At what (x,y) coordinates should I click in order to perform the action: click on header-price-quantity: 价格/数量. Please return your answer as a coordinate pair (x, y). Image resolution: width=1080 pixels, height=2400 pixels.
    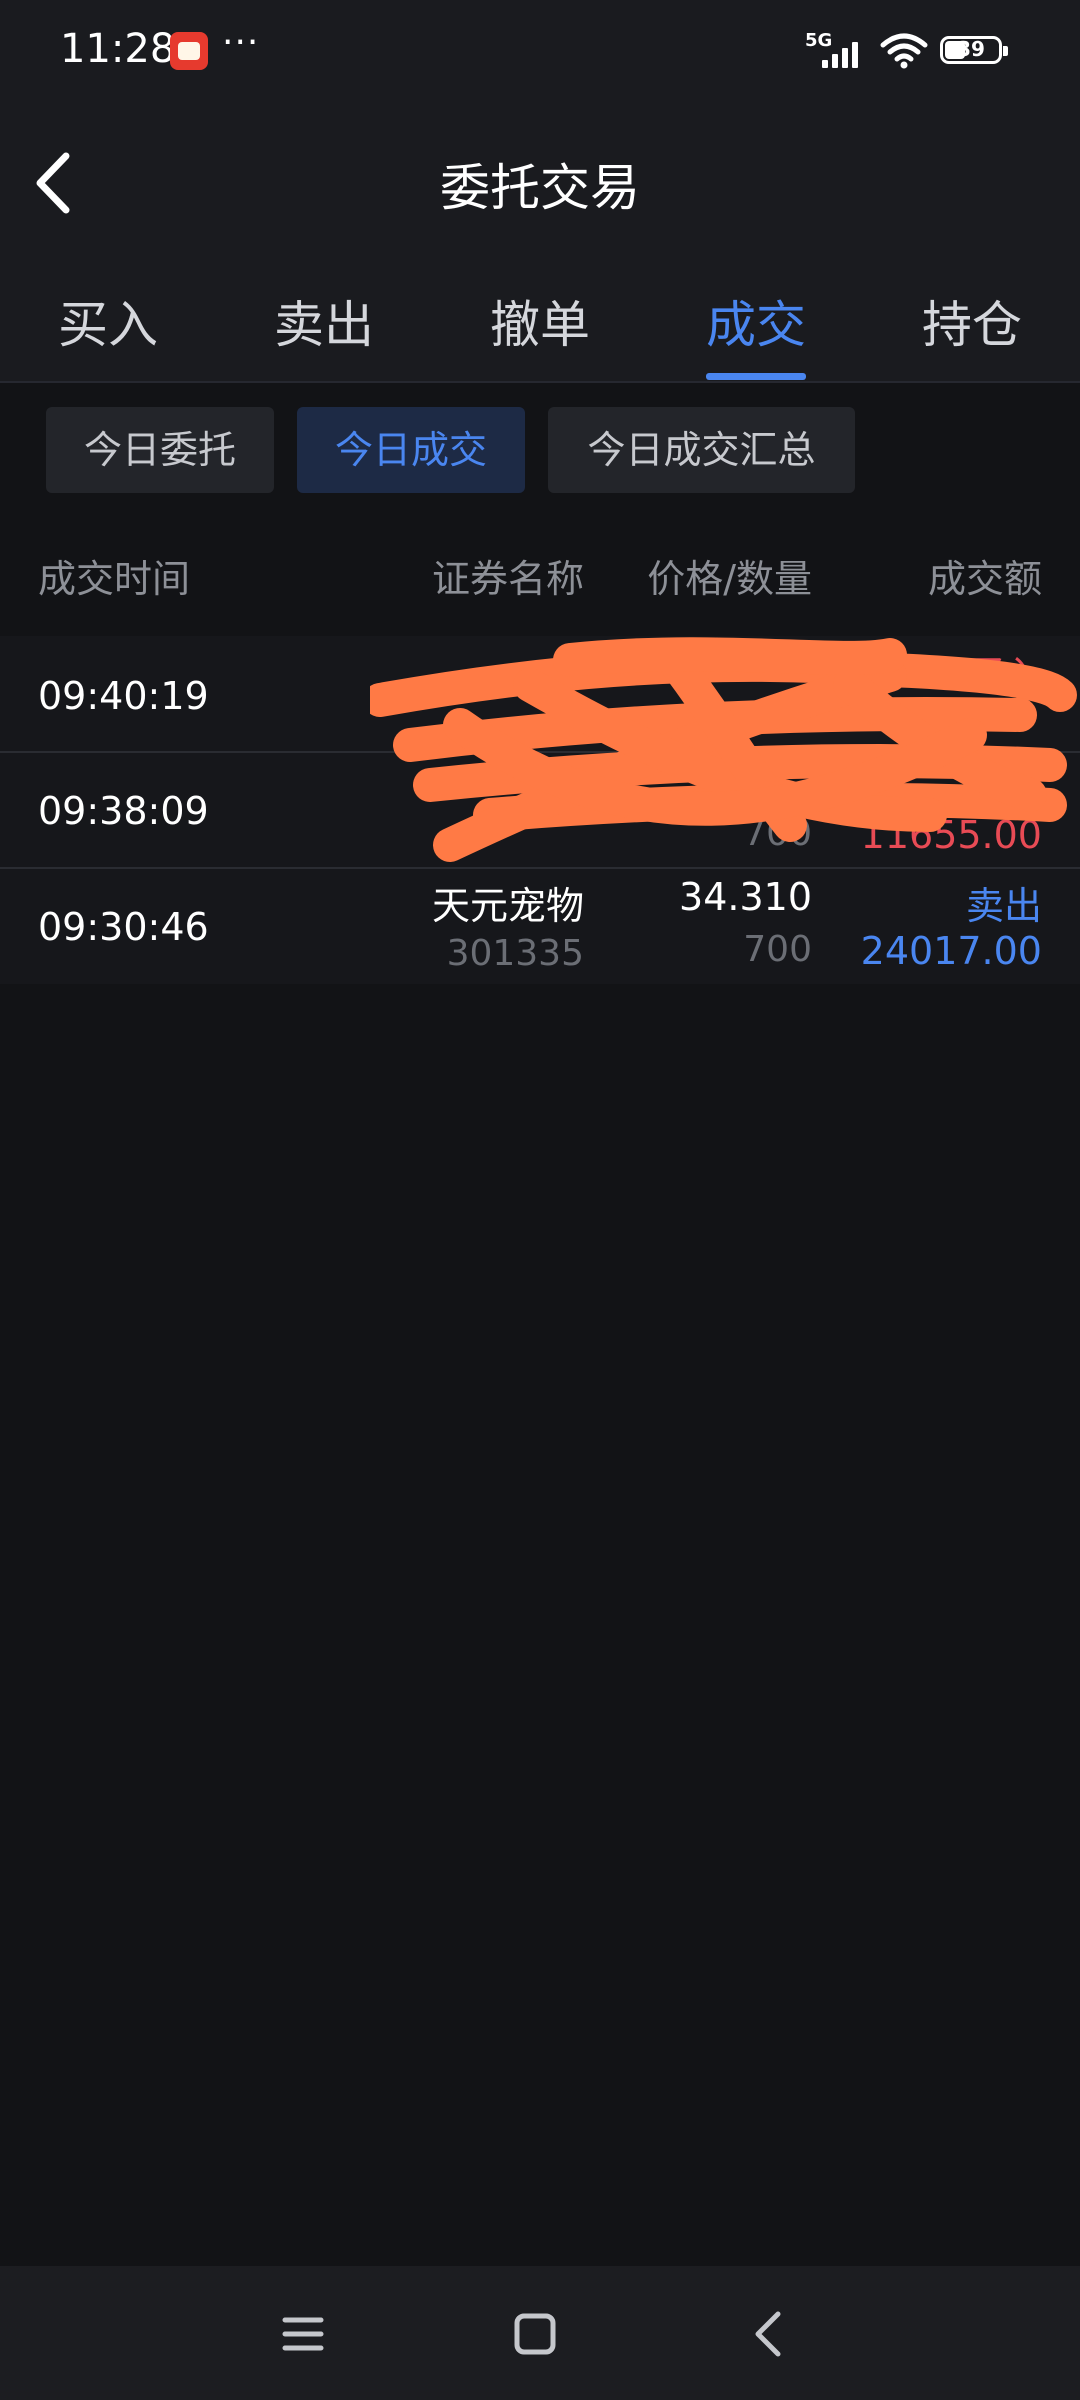
    Looking at the image, I should click on (729, 579).